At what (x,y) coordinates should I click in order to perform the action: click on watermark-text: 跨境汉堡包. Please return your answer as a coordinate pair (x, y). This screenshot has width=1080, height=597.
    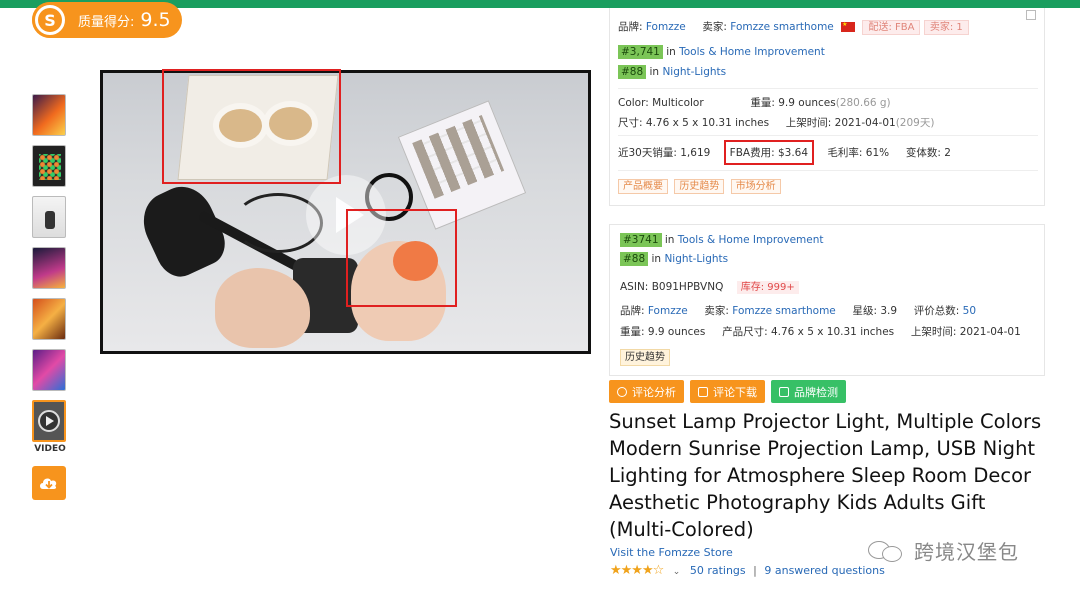
    Looking at the image, I should click on (966, 552).